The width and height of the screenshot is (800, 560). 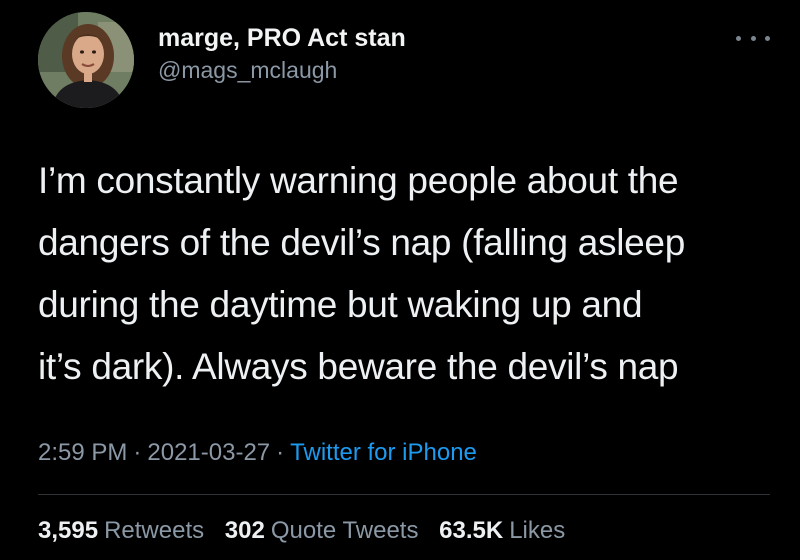 What do you see at coordinates (68, 530) in the screenshot?
I see `retweets-count: 3,595` at bounding box center [68, 530].